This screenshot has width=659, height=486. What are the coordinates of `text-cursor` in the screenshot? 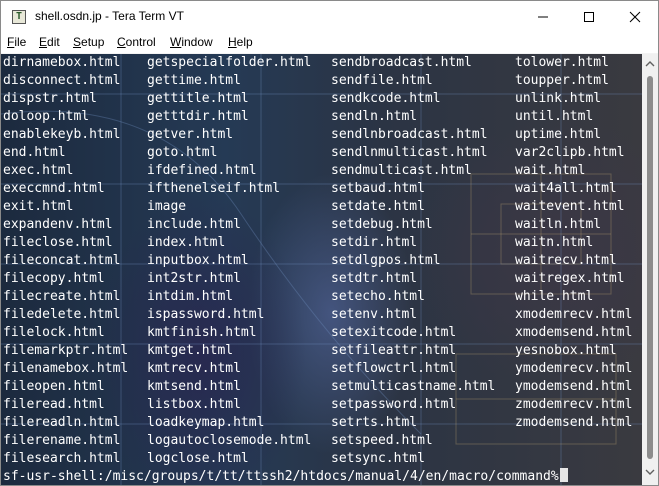 It's located at (563, 475).